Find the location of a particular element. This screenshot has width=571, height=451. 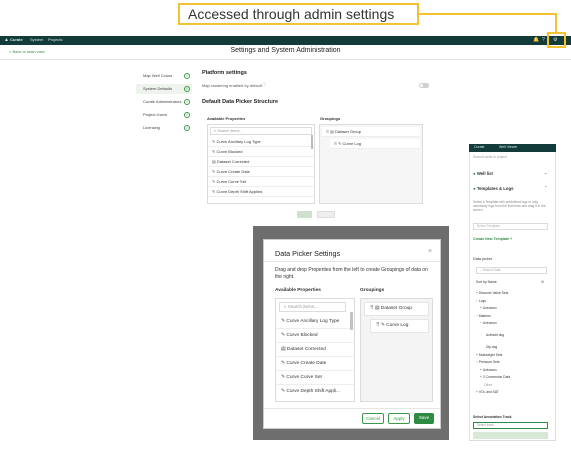

sort-by-name-select: Sort by Name is located at coordinates (486, 282).